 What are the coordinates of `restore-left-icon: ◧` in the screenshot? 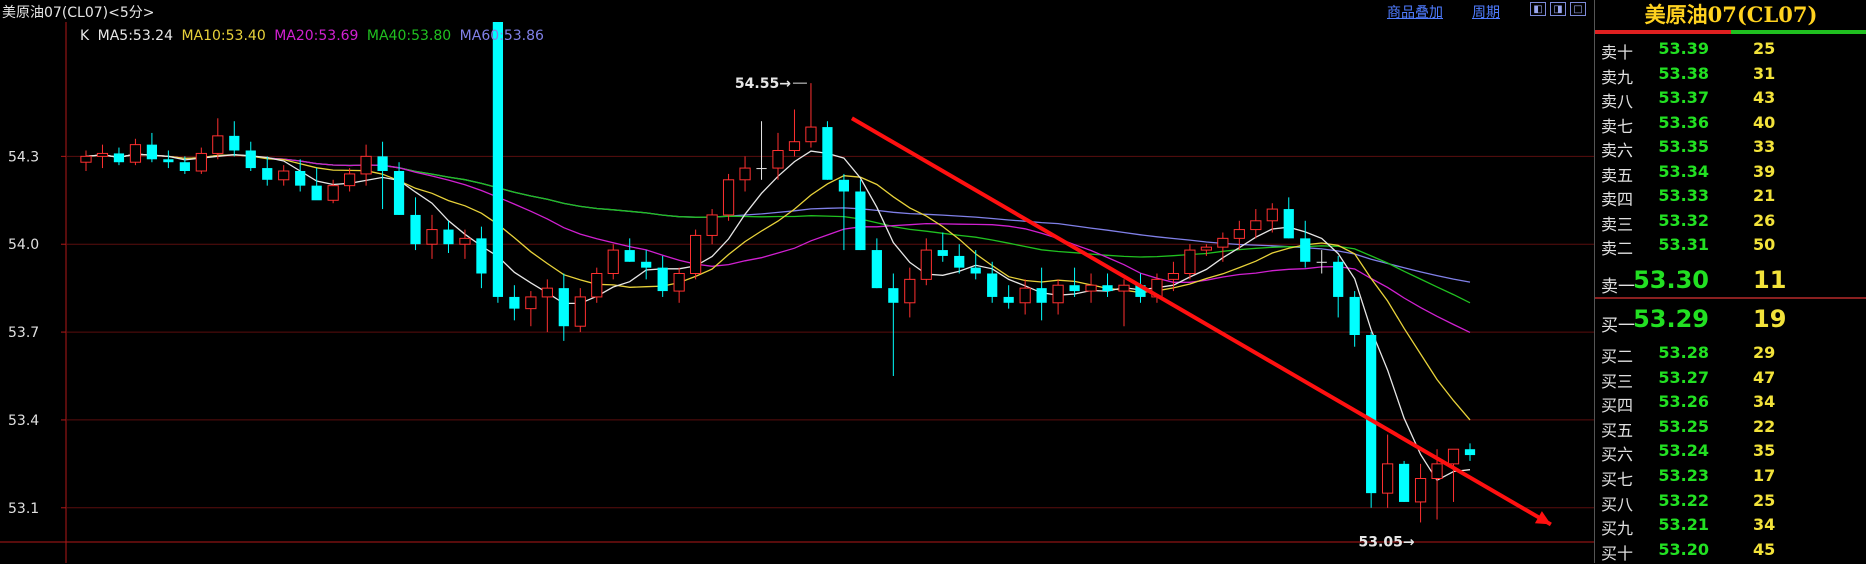 It's located at (1538, 9).